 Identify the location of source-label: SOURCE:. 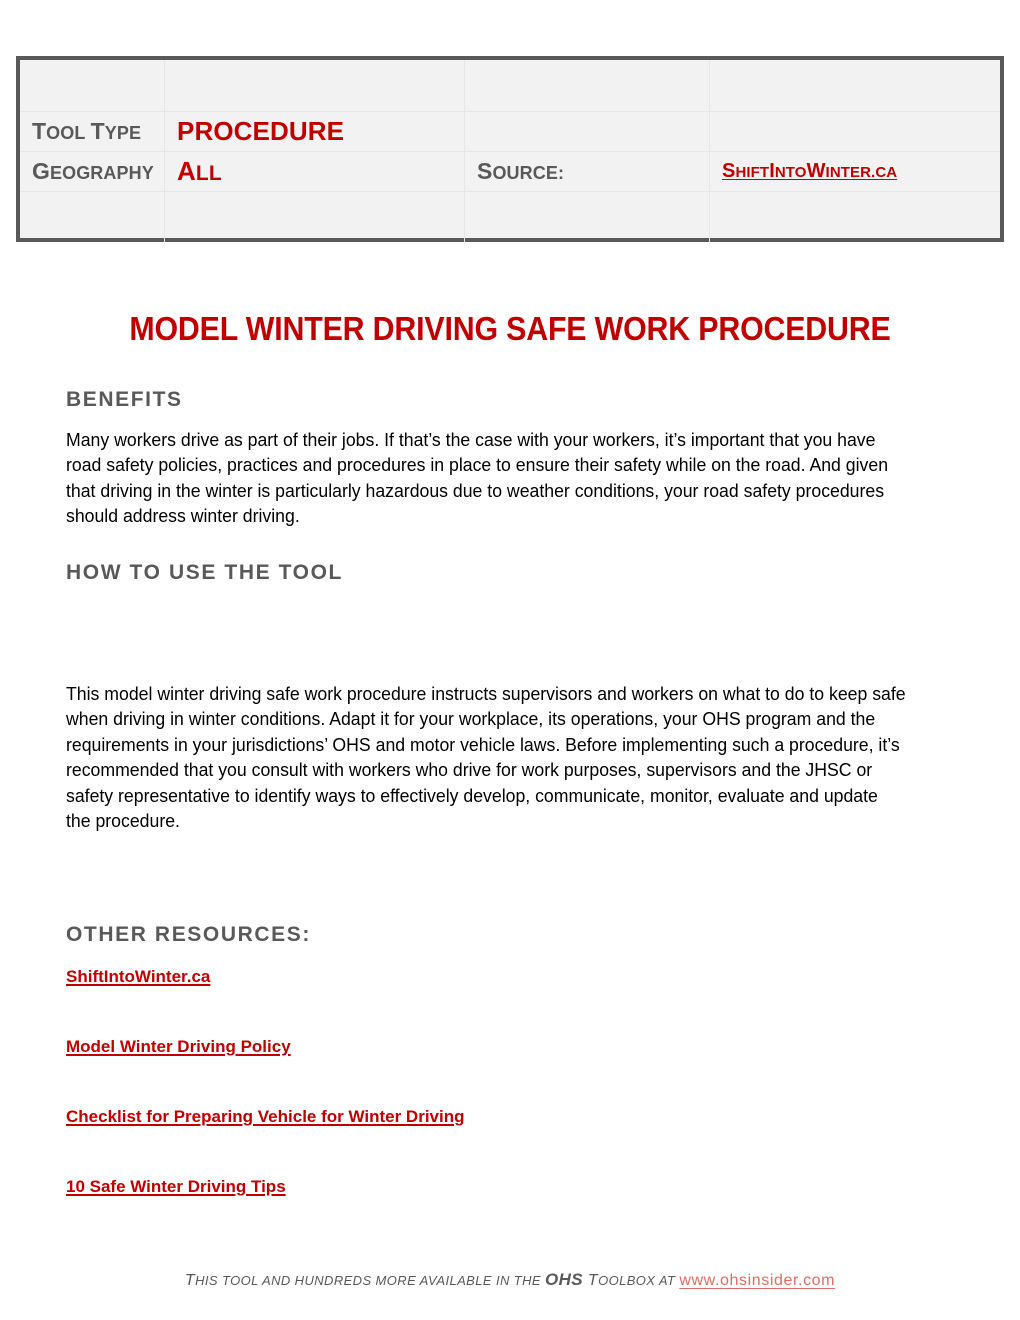
(521, 171).